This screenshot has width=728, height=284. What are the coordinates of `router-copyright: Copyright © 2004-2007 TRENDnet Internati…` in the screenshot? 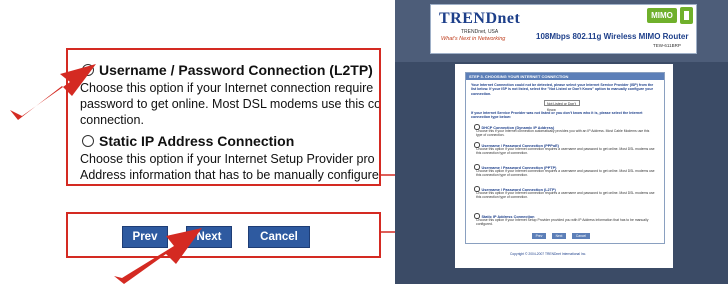 It's located at (548, 254).